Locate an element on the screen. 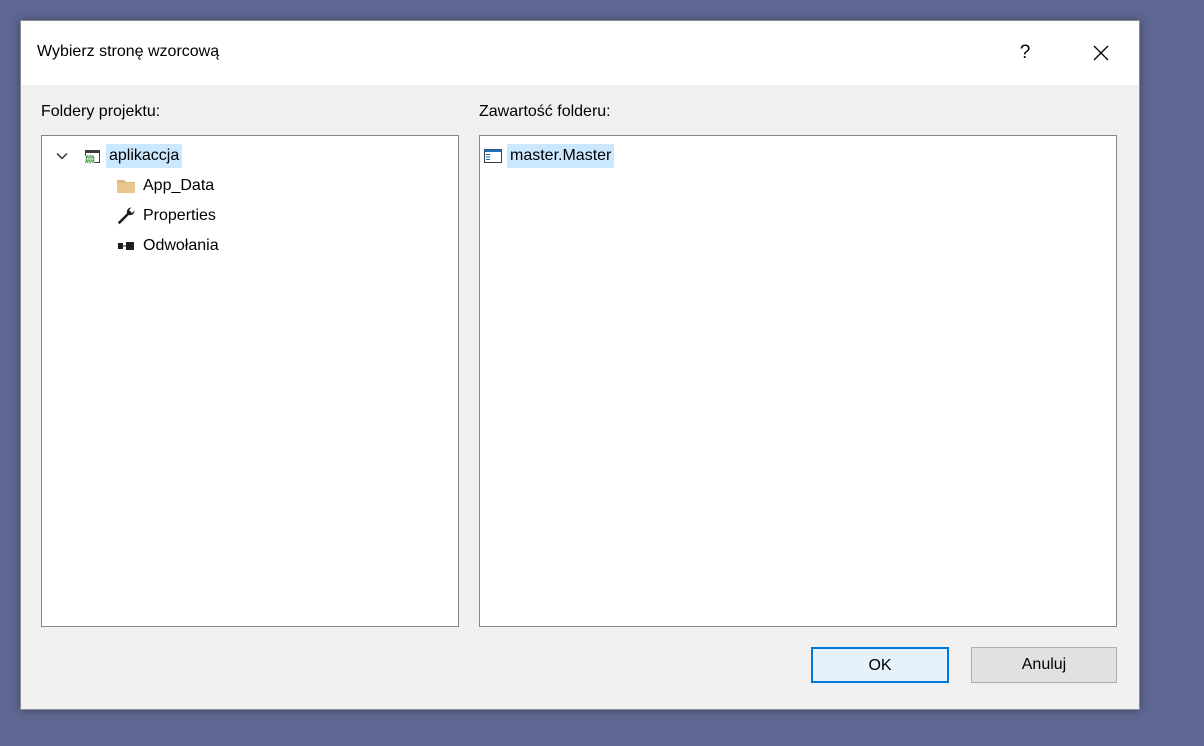 The width and height of the screenshot is (1204, 746). dialog-title: Wybierz stronę wzorcową is located at coordinates (128, 51).